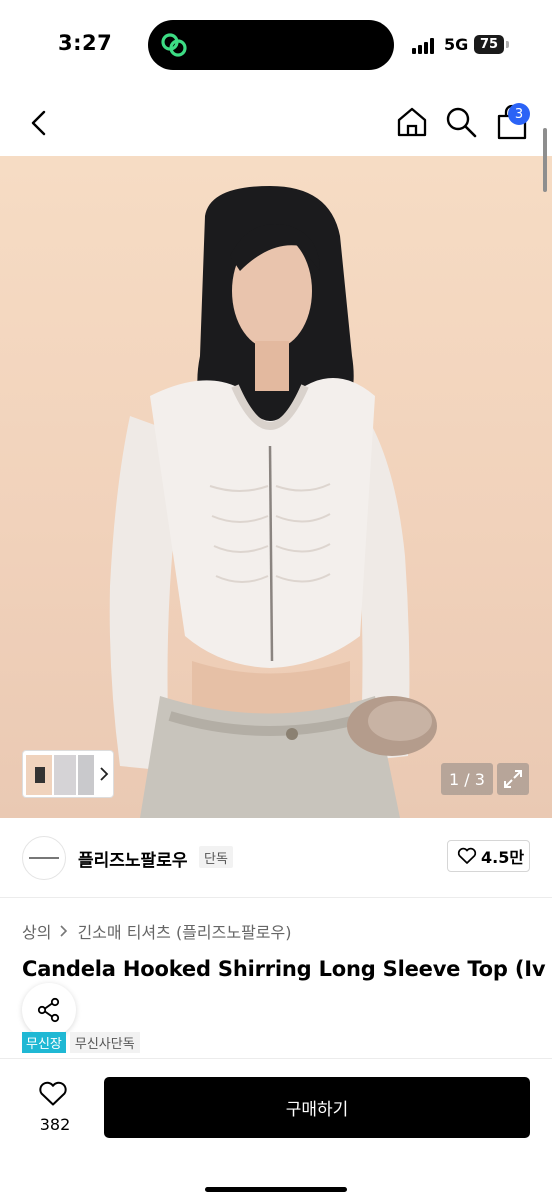 This screenshot has height=1200, width=552. Describe the element at coordinates (184, 931) in the screenshot. I see `breadcrumb-subcategory: 긴소매 티셔츠 (플리즈노팔로우)` at that location.